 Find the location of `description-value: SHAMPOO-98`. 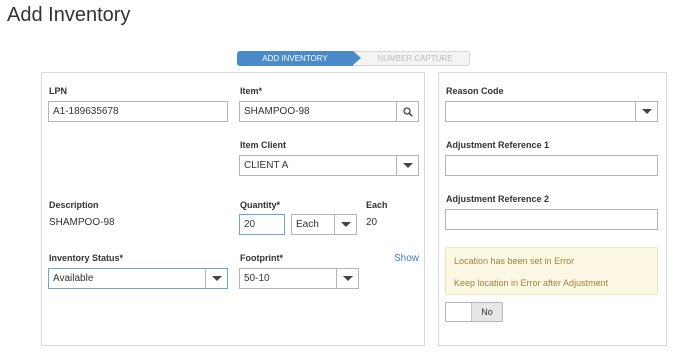

description-value: SHAMPOO-98 is located at coordinates (82, 222).